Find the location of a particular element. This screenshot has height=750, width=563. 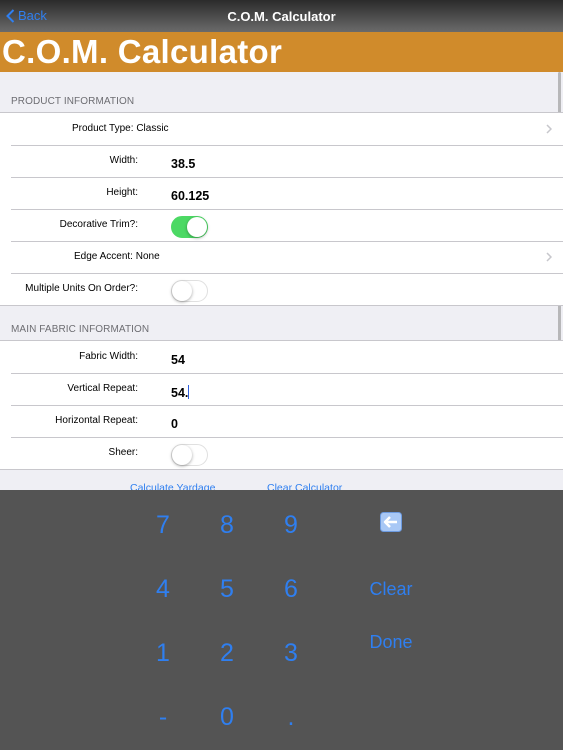

fabric-width-row: Fabric Width: 54 is located at coordinates (281, 357).